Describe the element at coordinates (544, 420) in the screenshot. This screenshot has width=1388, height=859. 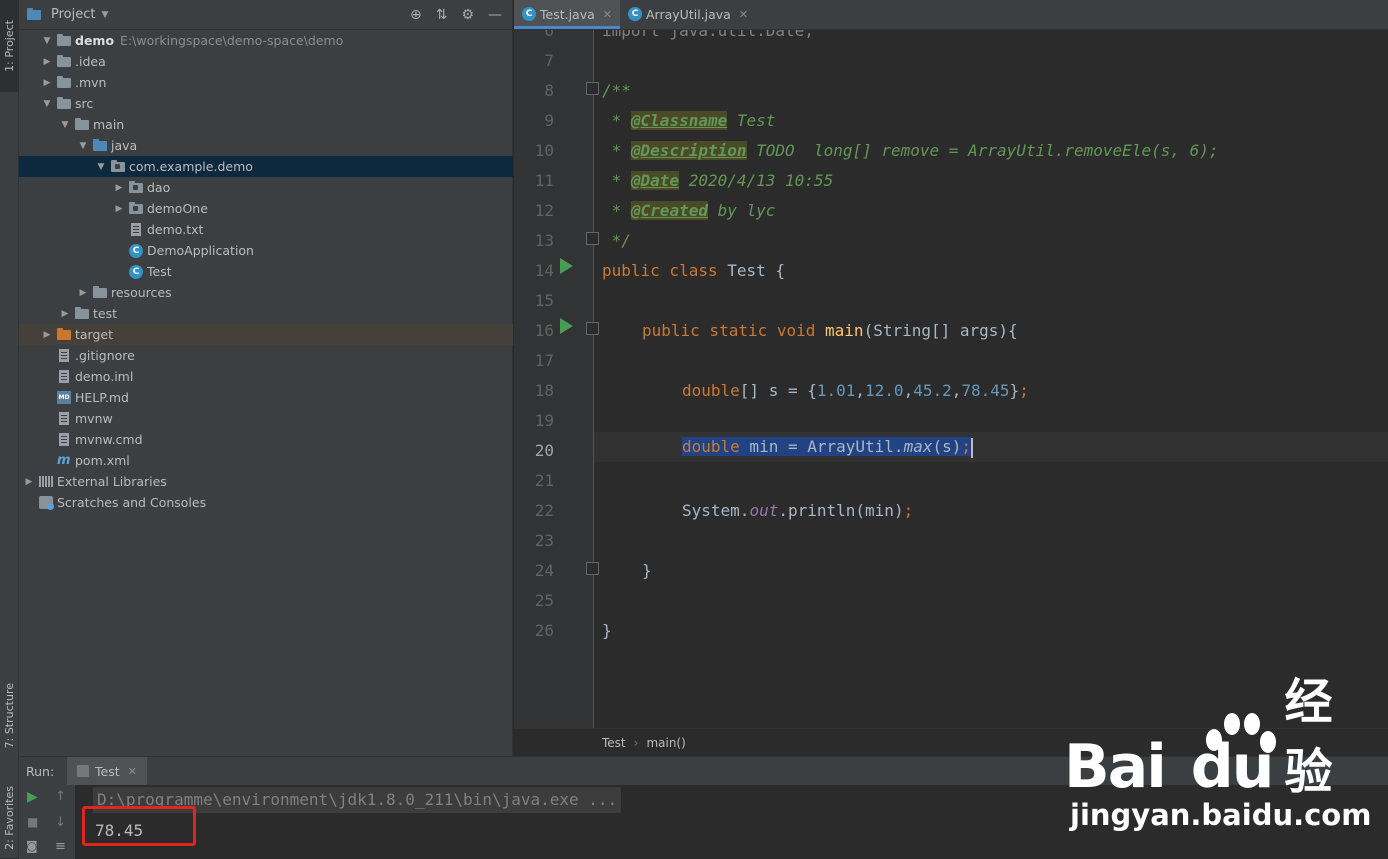
I see `line-number: 19` at that location.